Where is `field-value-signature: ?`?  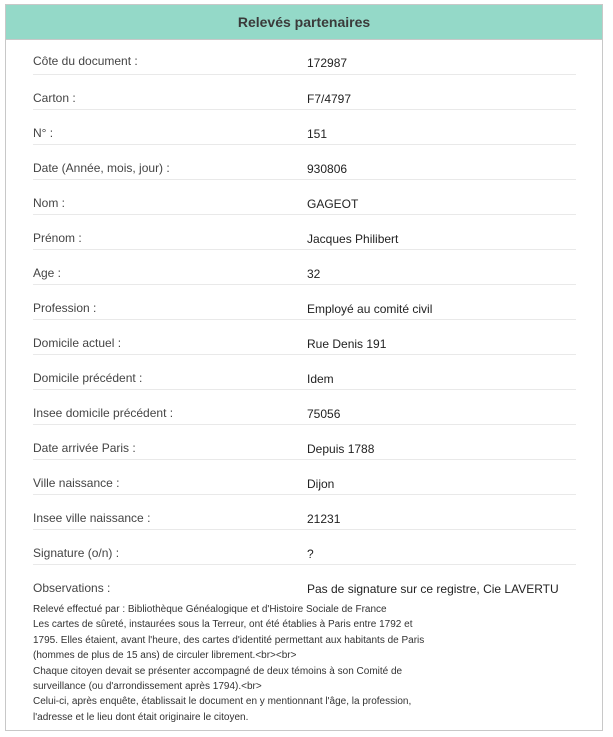 field-value-signature: ? is located at coordinates (310, 554).